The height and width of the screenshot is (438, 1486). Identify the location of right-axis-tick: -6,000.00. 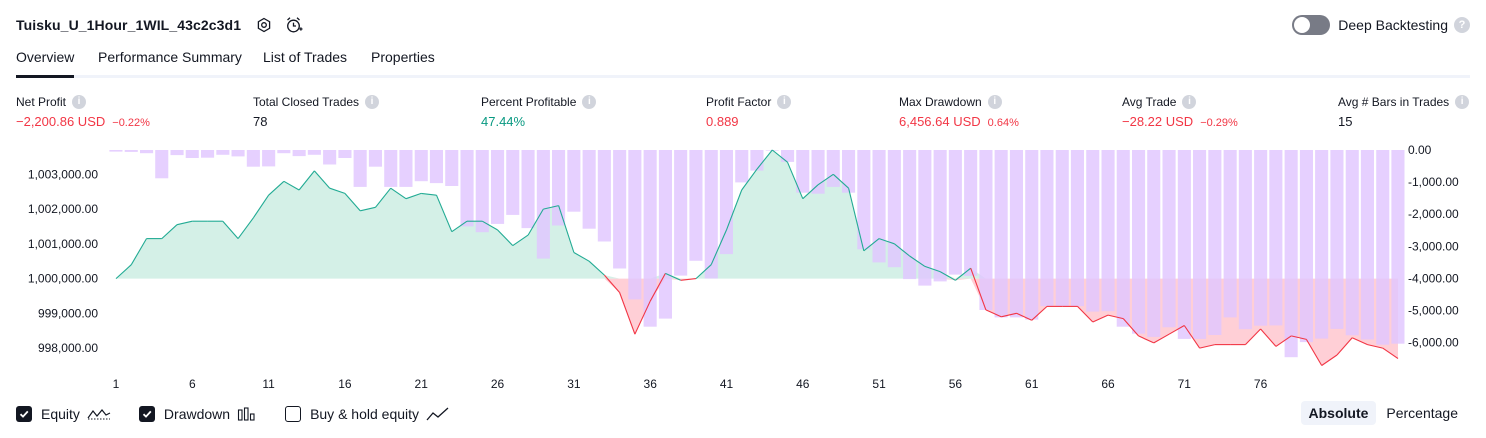
(1433, 343).